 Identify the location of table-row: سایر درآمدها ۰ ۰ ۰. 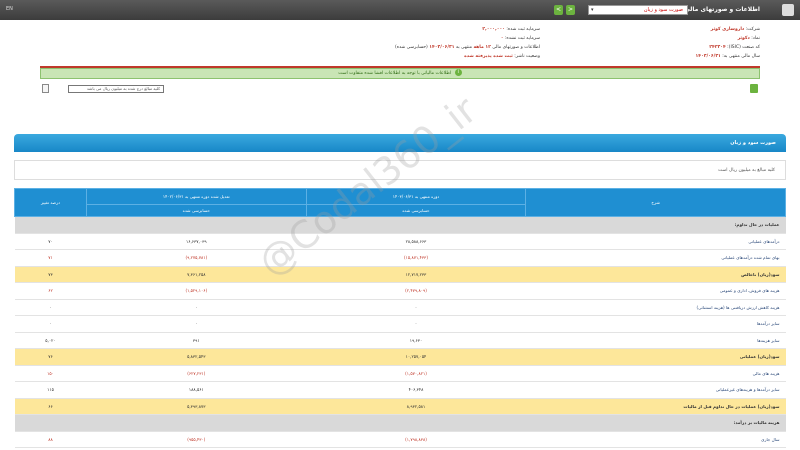
(400, 324).